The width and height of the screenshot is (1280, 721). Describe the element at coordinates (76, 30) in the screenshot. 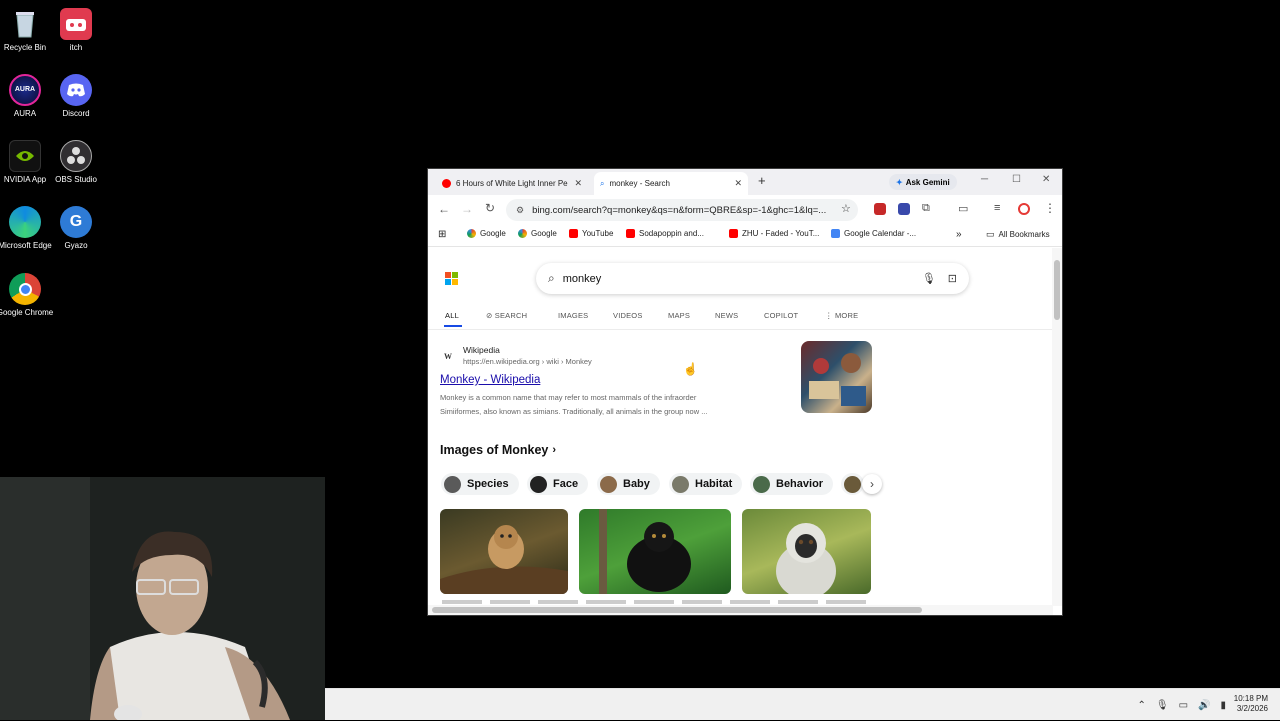

I see `desktop-icon-itch: itch` at that location.